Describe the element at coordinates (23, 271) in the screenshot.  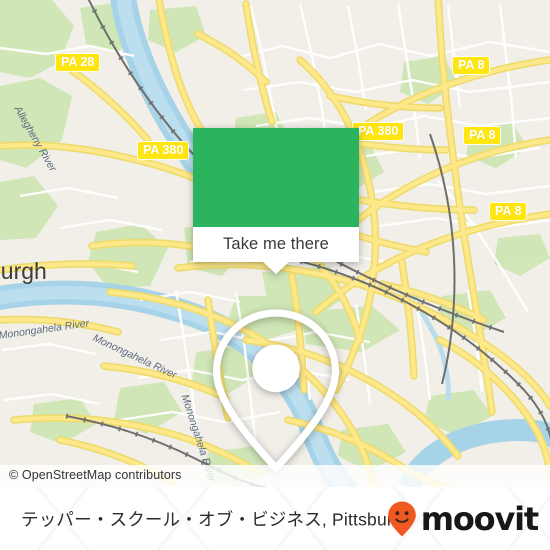
I see `map-city-label: burgh` at that location.